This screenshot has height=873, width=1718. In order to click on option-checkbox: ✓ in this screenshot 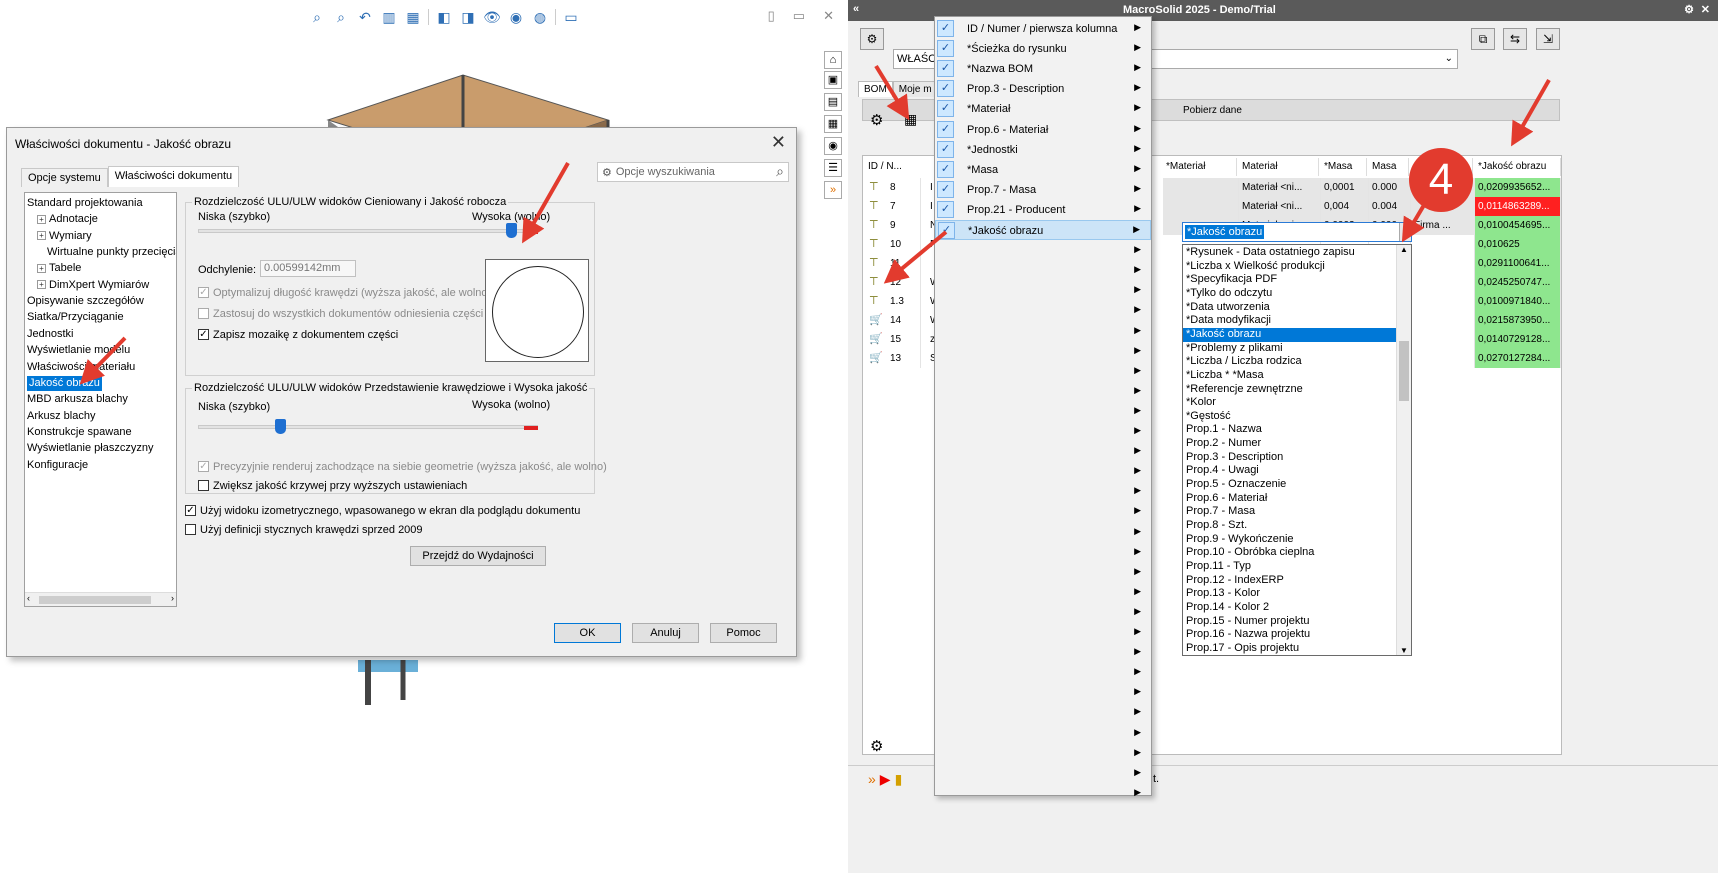, I will do `click(203, 334)`.